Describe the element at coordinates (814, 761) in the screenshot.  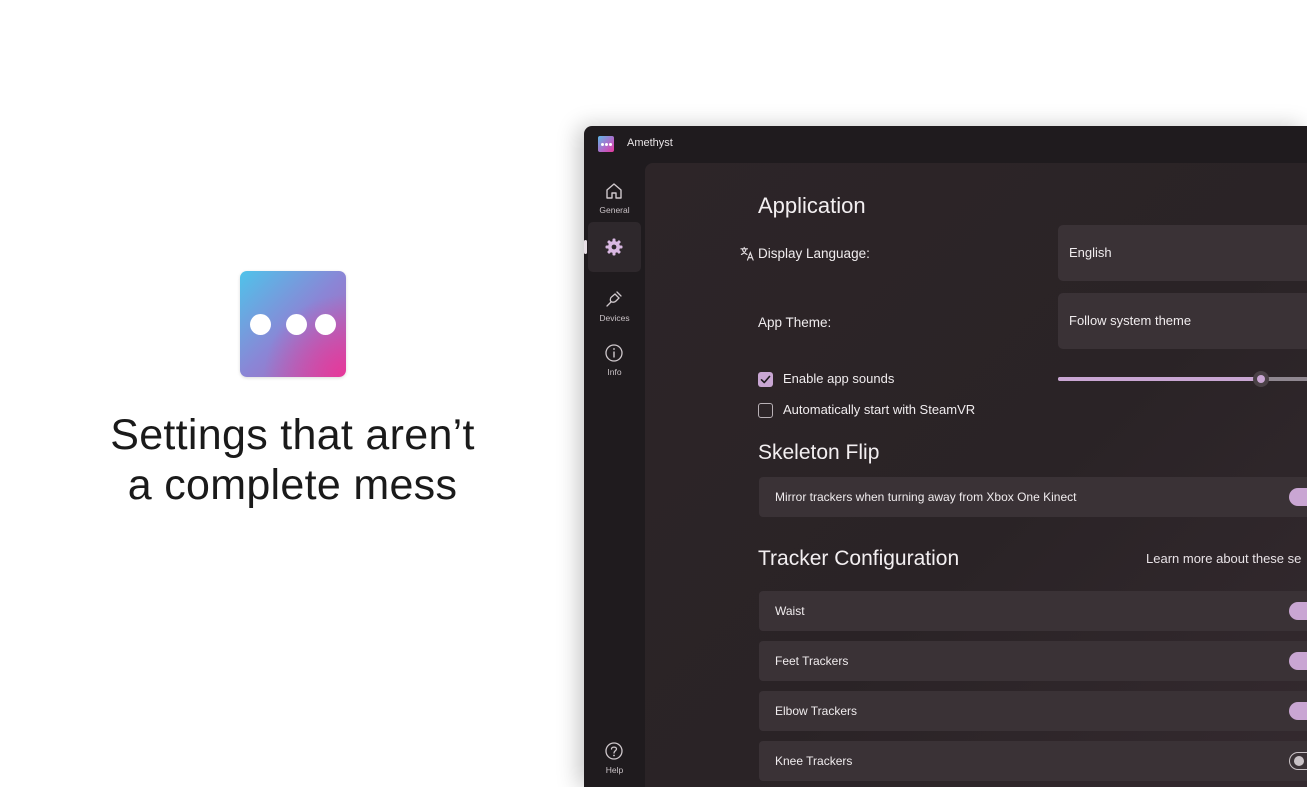
I see `tracker-label: Knee Trackers` at that location.